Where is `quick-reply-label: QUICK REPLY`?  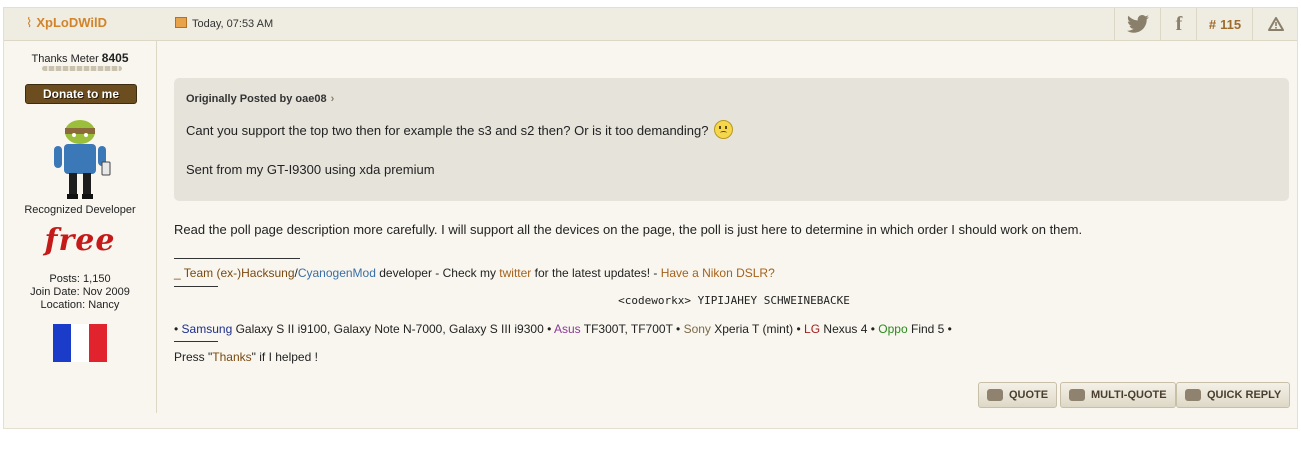 quick-reply-label: QUICK REPLY is located at coordinates (1244, 395).